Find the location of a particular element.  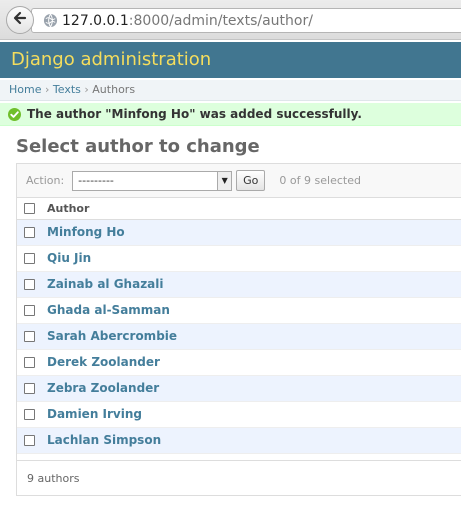

table-row: Qiu Jin is located at coordinates (239, 258).